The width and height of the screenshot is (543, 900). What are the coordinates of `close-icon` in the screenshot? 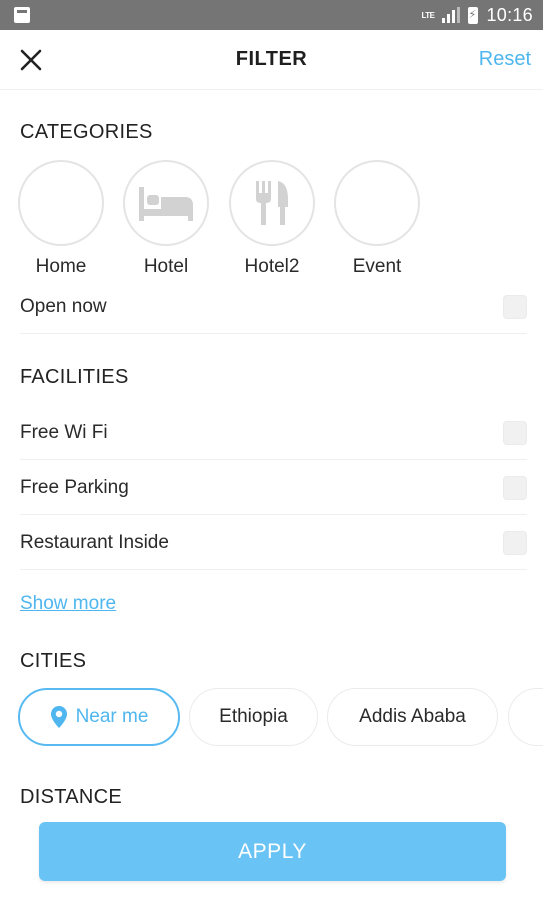 It's located at (31, 60).